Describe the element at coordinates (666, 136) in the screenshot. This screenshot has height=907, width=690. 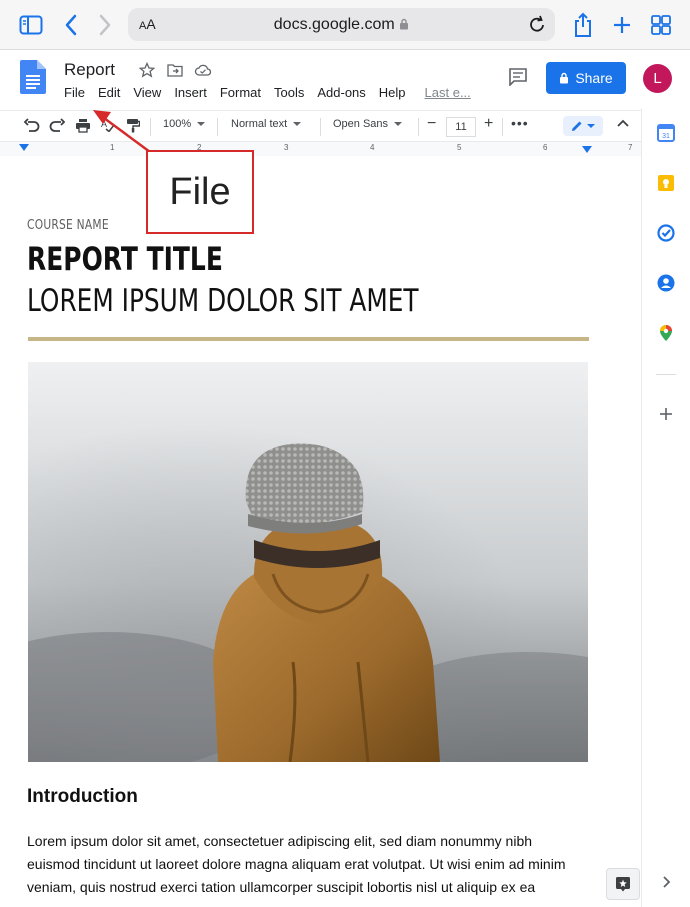
I see `svg-text: 31` at that location.